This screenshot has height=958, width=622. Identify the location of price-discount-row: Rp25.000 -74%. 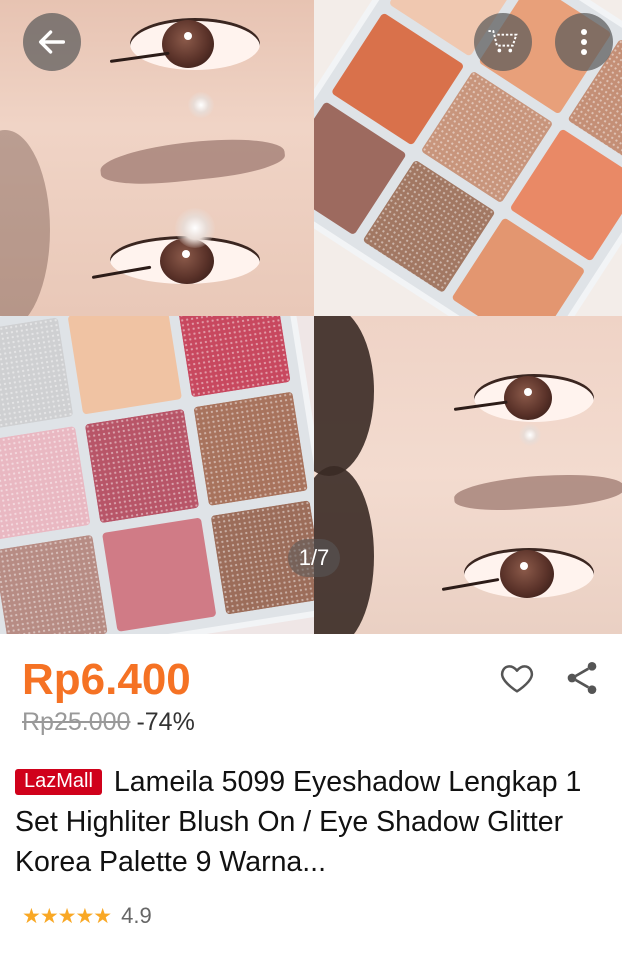
(108, 722).